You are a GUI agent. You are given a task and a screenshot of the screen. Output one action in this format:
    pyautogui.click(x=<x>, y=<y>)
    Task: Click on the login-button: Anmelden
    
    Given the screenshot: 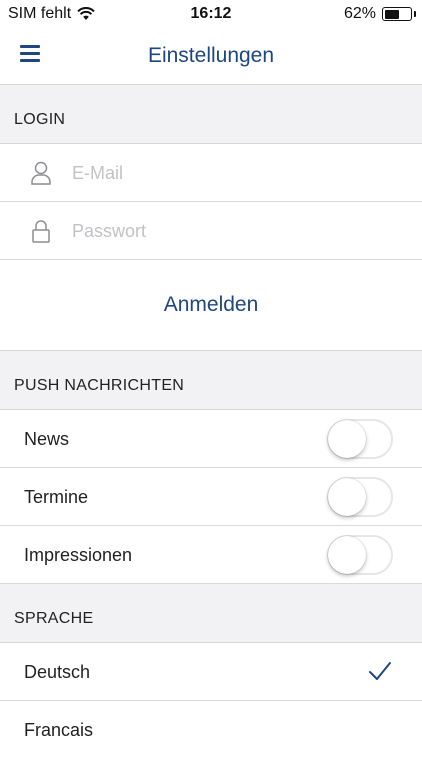 What is the action you would take?
    pyautogui.click(x=211, y=305)
    